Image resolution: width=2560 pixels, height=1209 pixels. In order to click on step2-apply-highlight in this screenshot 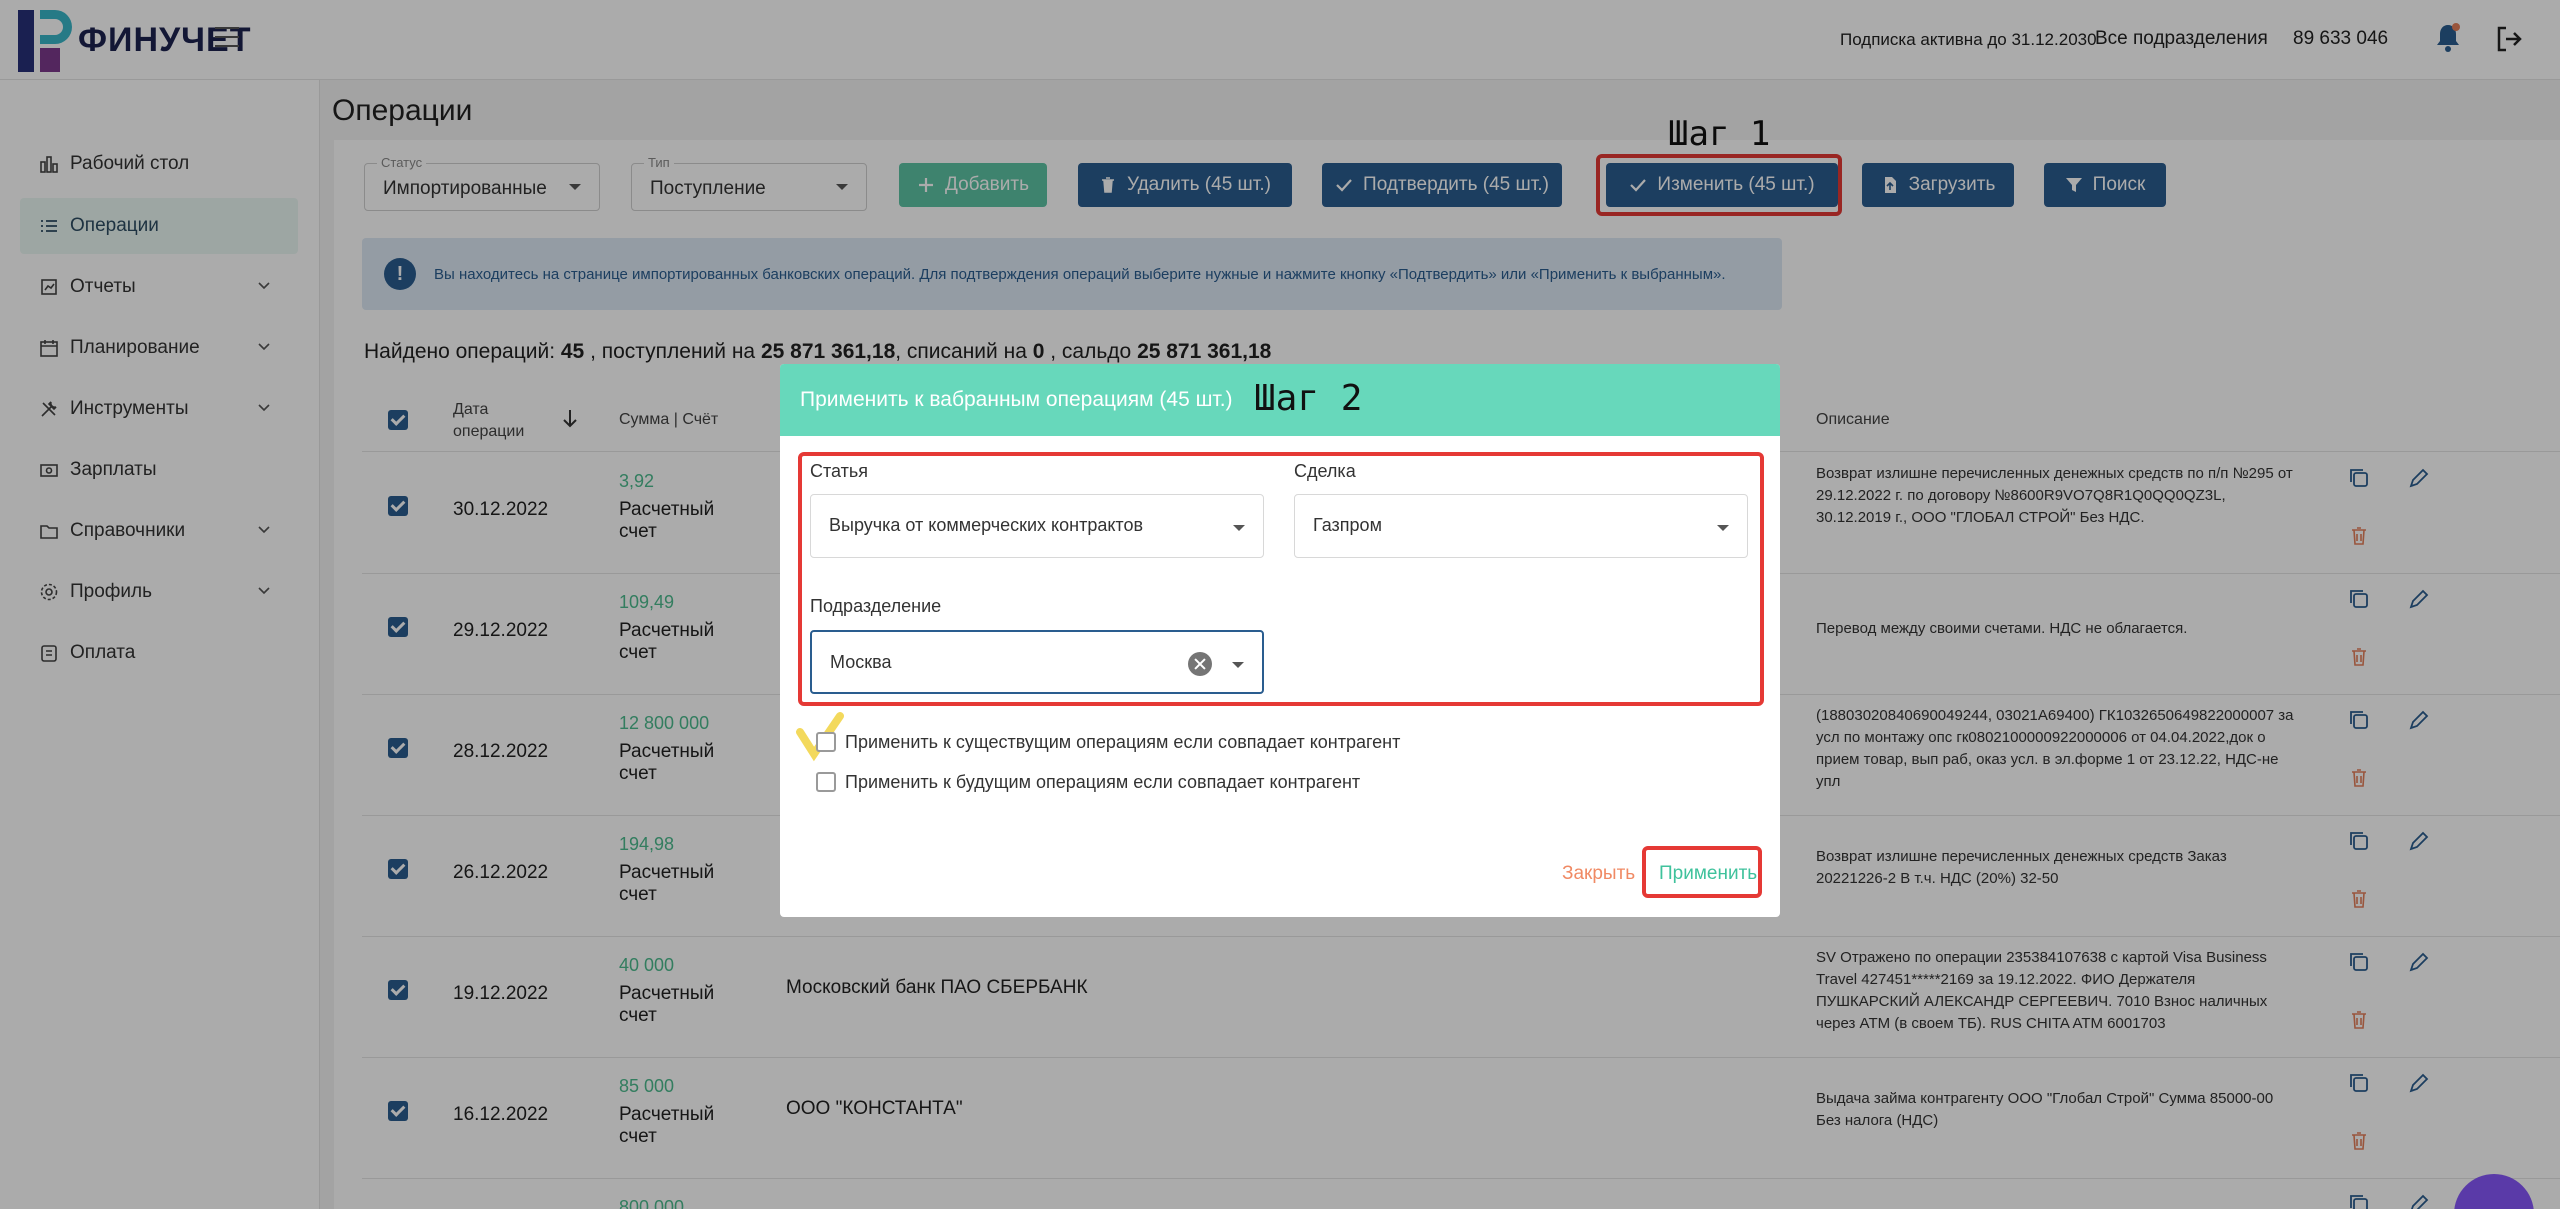, I will do `click(1702, 872)`.